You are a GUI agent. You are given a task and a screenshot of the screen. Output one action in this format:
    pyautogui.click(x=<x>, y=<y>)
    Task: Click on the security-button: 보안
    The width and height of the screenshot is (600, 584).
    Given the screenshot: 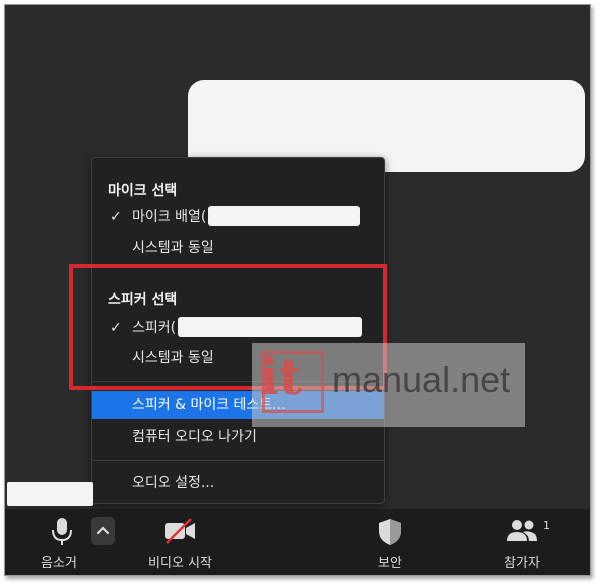 What is the action you would take?
    pyautogui.click(x=390, y=542)
    